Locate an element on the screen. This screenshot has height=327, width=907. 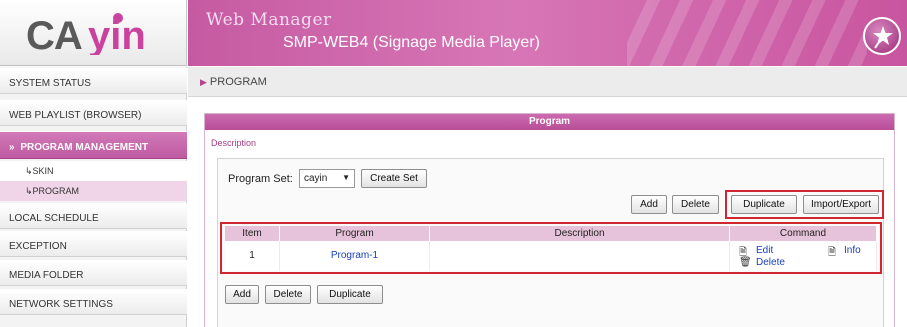
sidebar-item-network-settings: NETWORK SETTINGS is located at coordinates (93, 302).